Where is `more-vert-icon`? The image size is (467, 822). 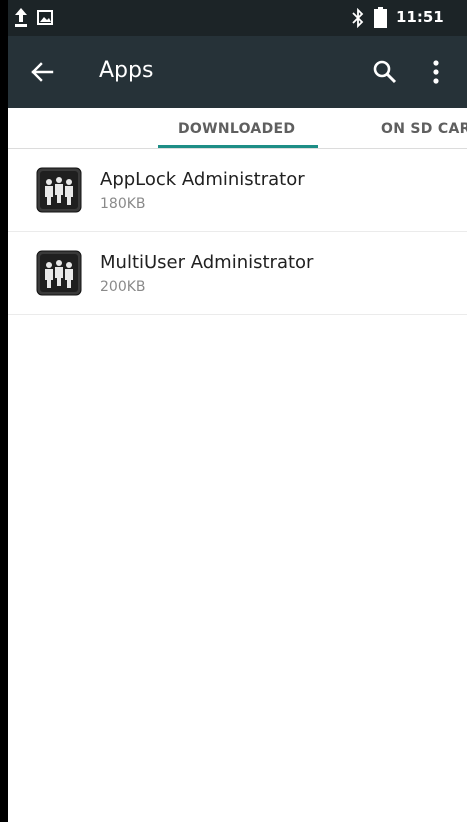
more-vert-icon is located at coordinates (436, 72).